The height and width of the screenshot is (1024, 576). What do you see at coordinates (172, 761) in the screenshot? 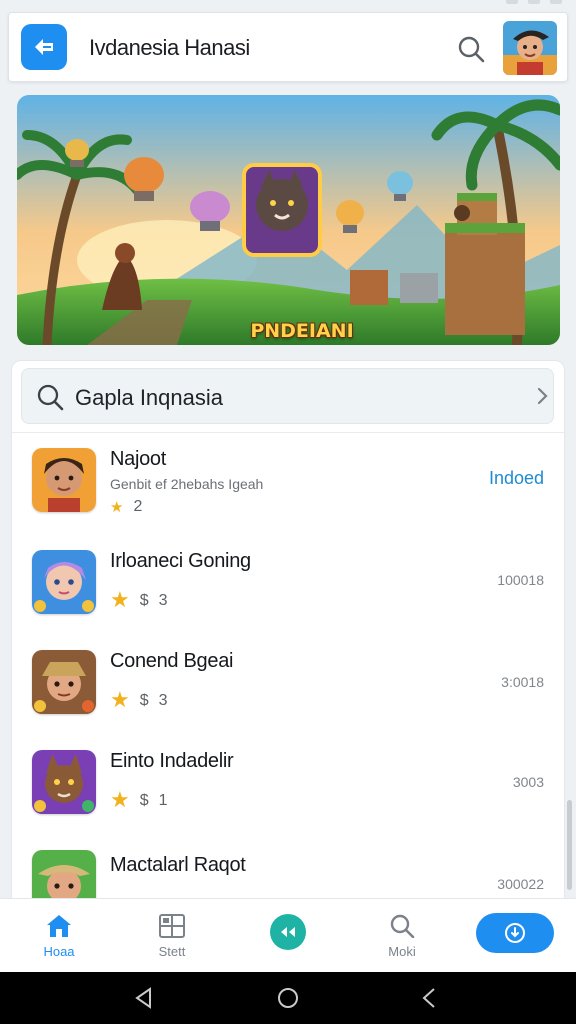
I see `app-name: Einto Indadelir` at bounding box center [172, 761].